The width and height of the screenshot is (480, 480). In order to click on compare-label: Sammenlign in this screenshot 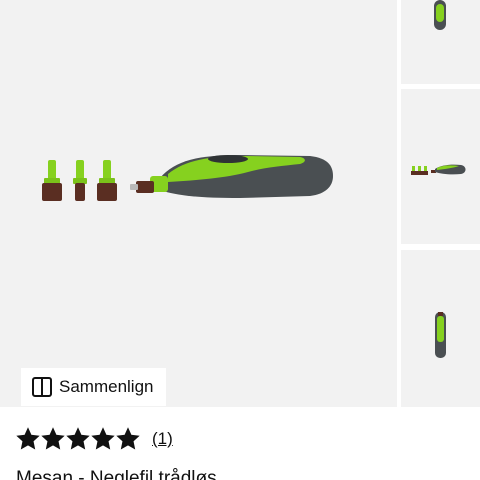, I will do `click(106, 386)`.